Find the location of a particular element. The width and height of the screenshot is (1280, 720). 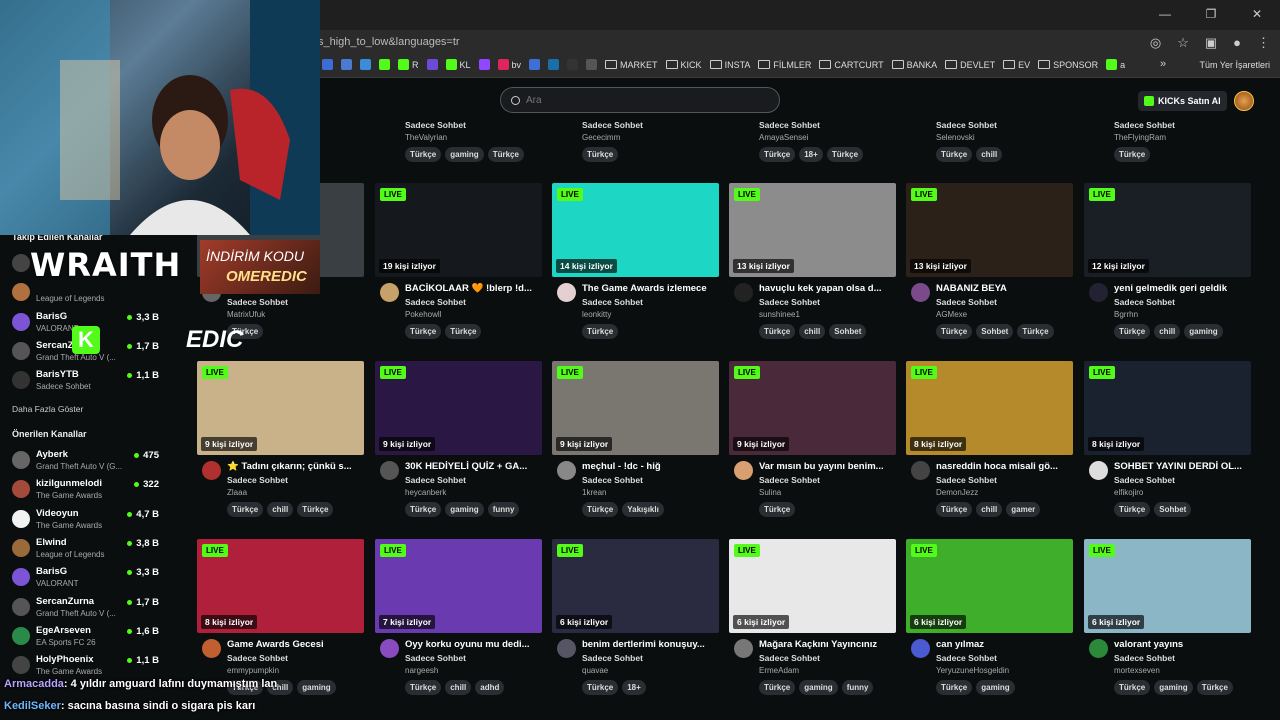

bookmark-folder-devlet: DEVLET is located at coordinates (970, 65).